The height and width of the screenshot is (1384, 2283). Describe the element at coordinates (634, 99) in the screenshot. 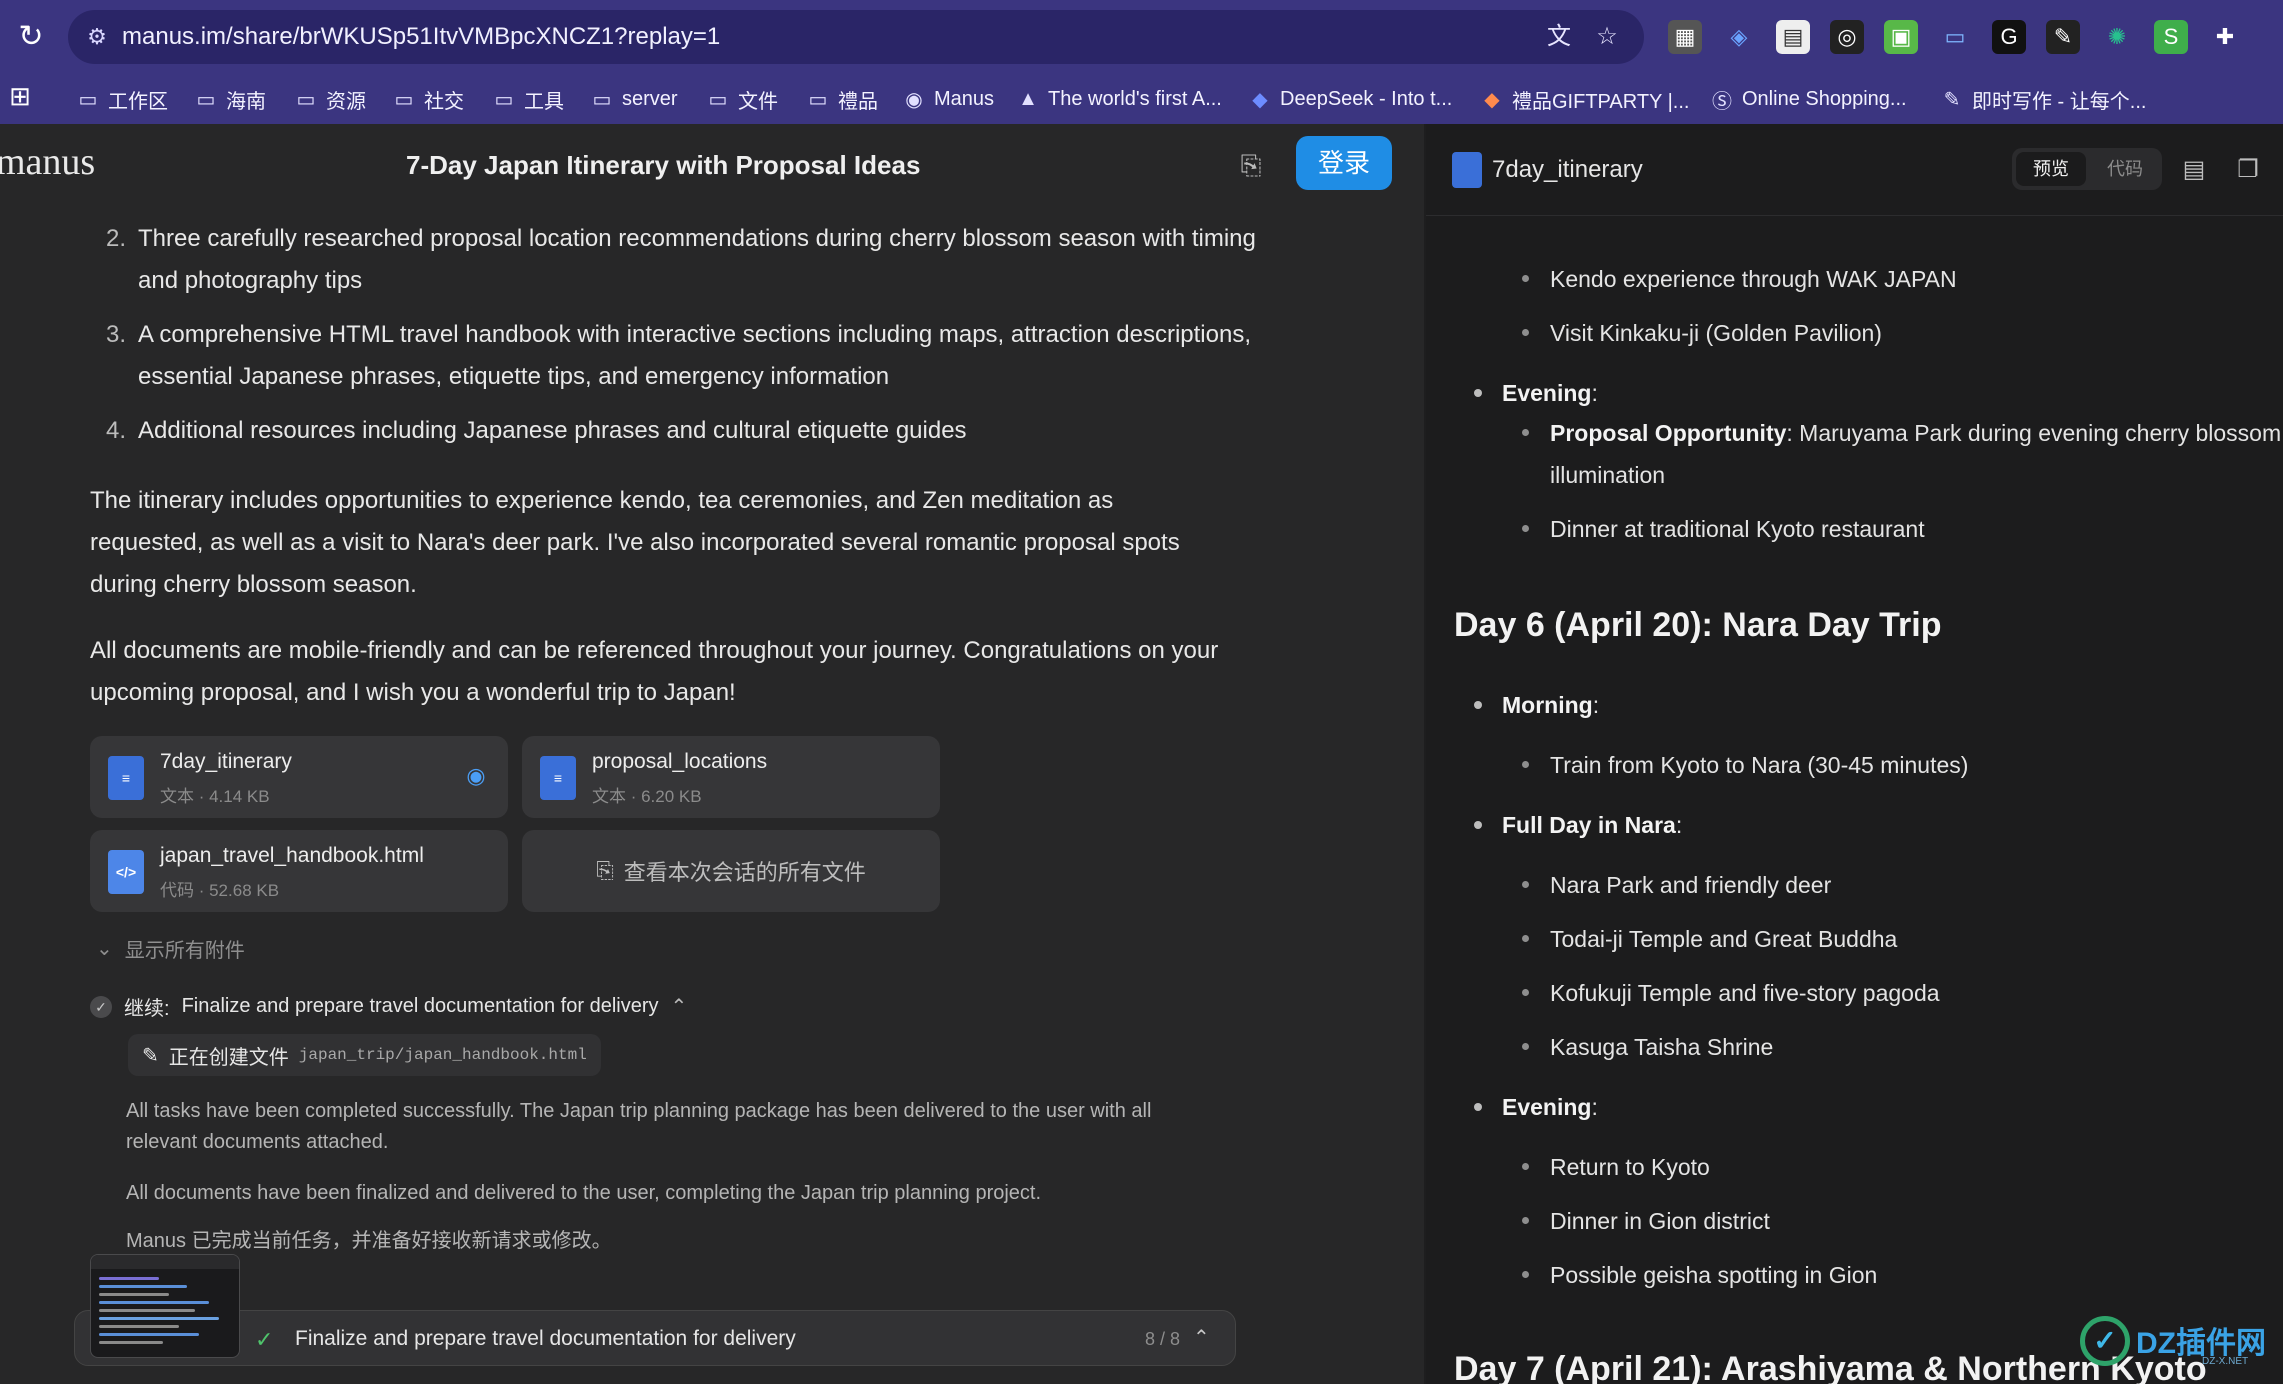

I see `bookmark-folder: ▭ server` at that location.